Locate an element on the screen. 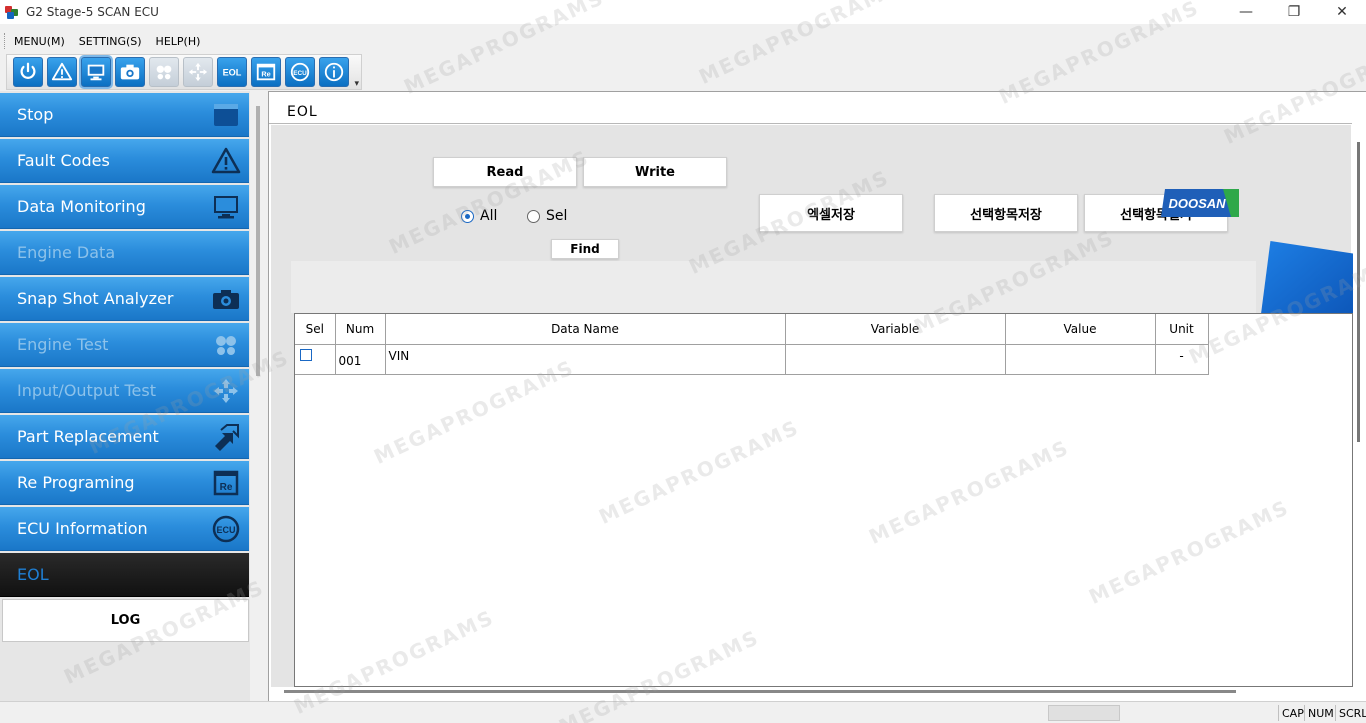 The height and width of the screenshot is (723, 1366). table-header-row: Sel Num Data Name Variable Value Unit is located at coordinates (752, 329).